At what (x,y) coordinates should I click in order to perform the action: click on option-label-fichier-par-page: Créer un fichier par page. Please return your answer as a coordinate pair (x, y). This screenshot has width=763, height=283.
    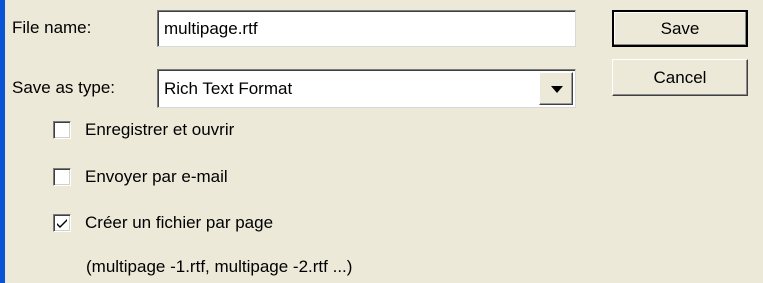
    Looking at the image, I should click on (179, 222).